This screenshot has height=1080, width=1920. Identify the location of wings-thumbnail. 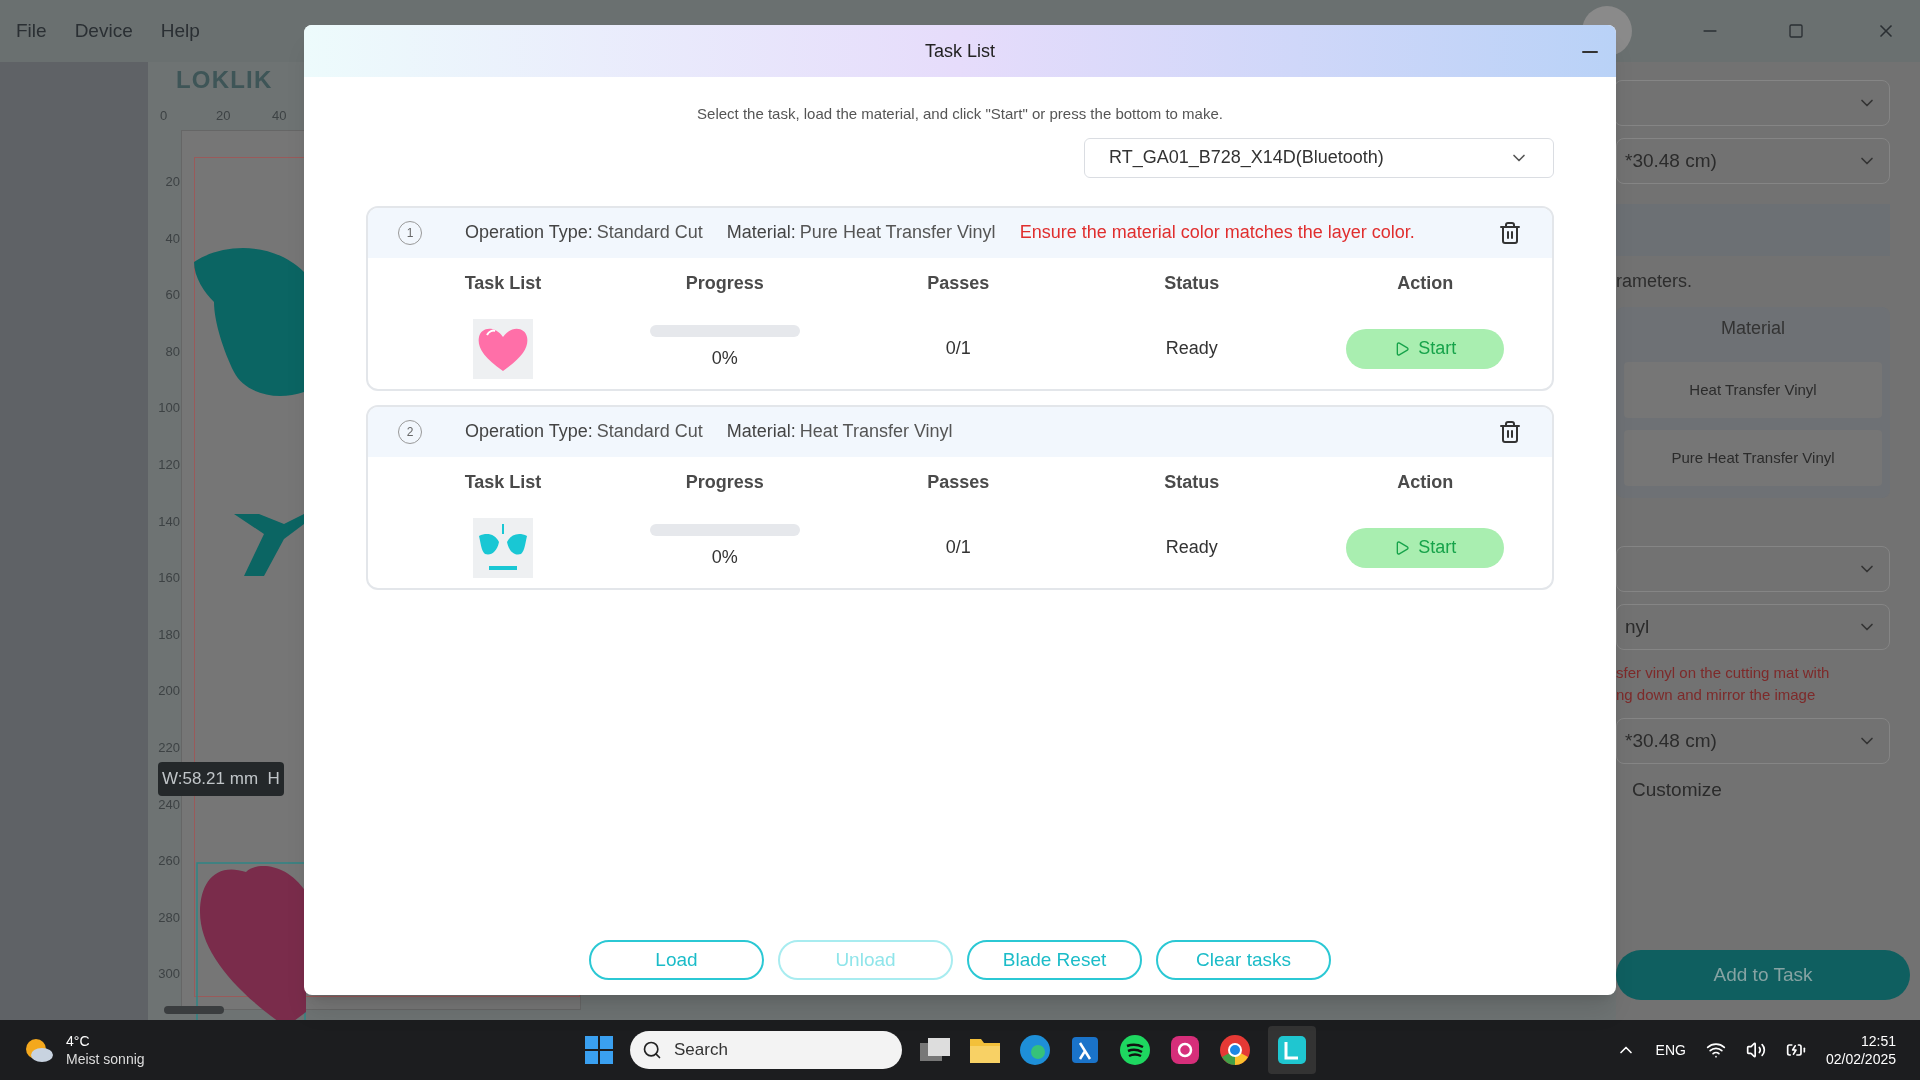
(503, 547).